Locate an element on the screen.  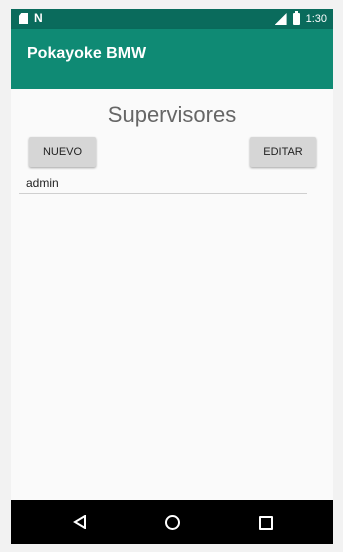
status-left: N is located at coordinates (31, 18).